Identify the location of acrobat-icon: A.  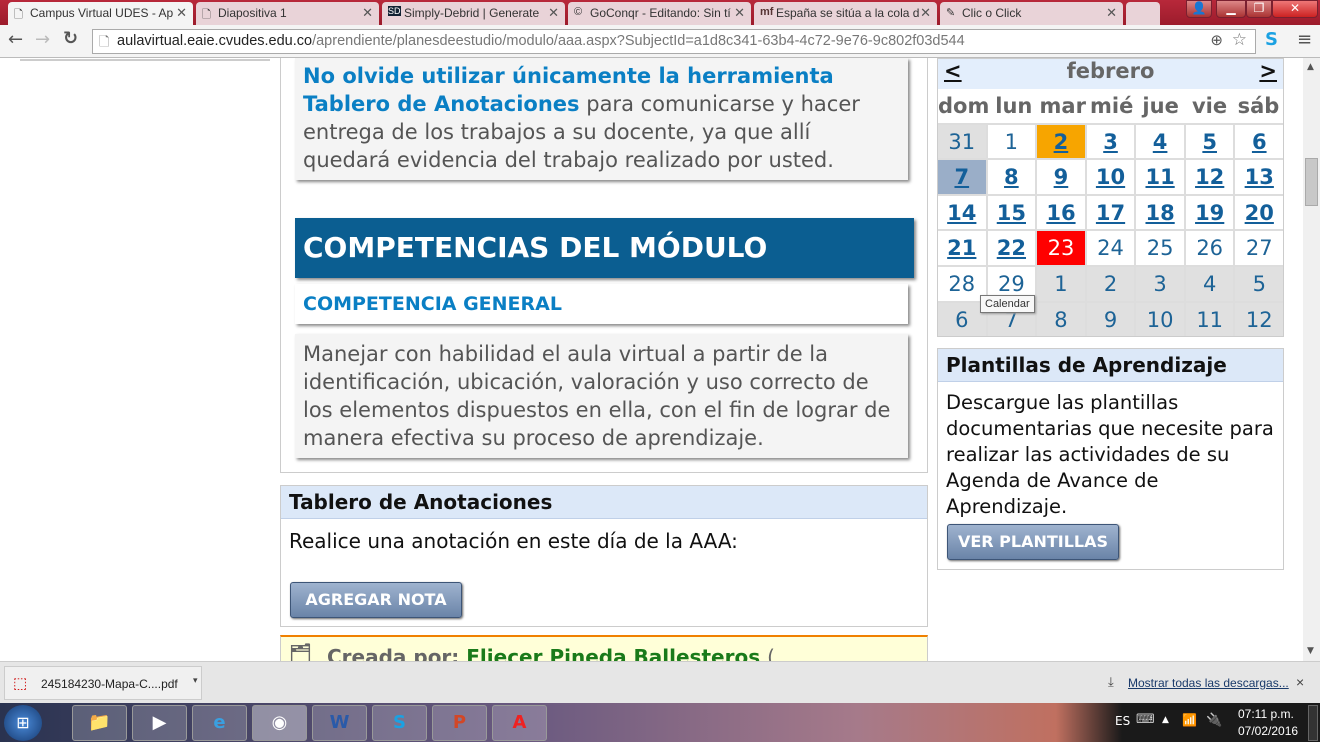
(519, 723).